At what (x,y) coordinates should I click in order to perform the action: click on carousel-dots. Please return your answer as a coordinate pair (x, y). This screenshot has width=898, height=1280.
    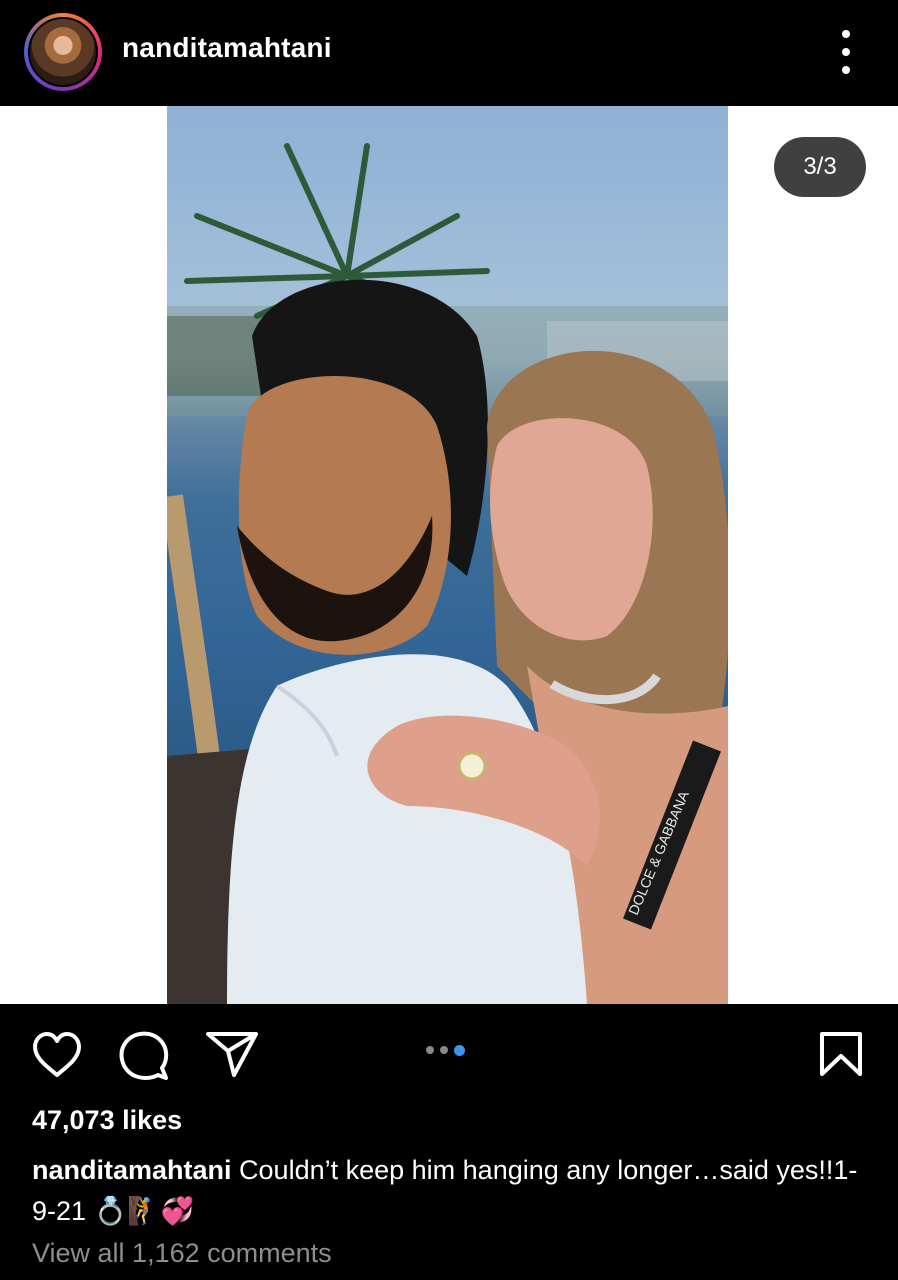
    Looking at the image, I should click on (445, 1050).